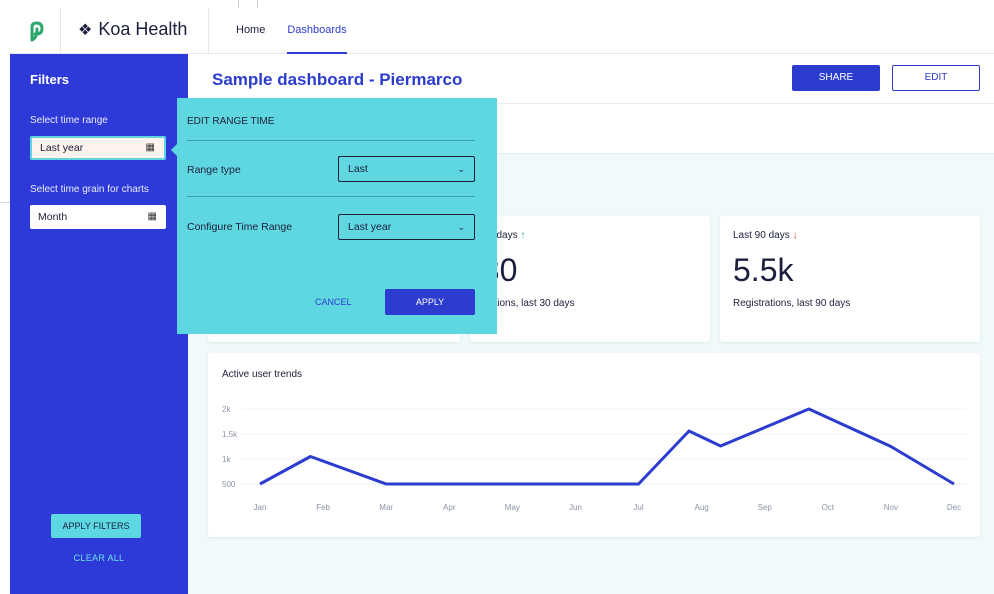 The image size is (994, 594). What do you see at coordinates (591, 79) in the screenshot?
I see `dashboard-header: Sample dashboard - Piermarco SHARE EDIT` at bounding box center [591, 79].